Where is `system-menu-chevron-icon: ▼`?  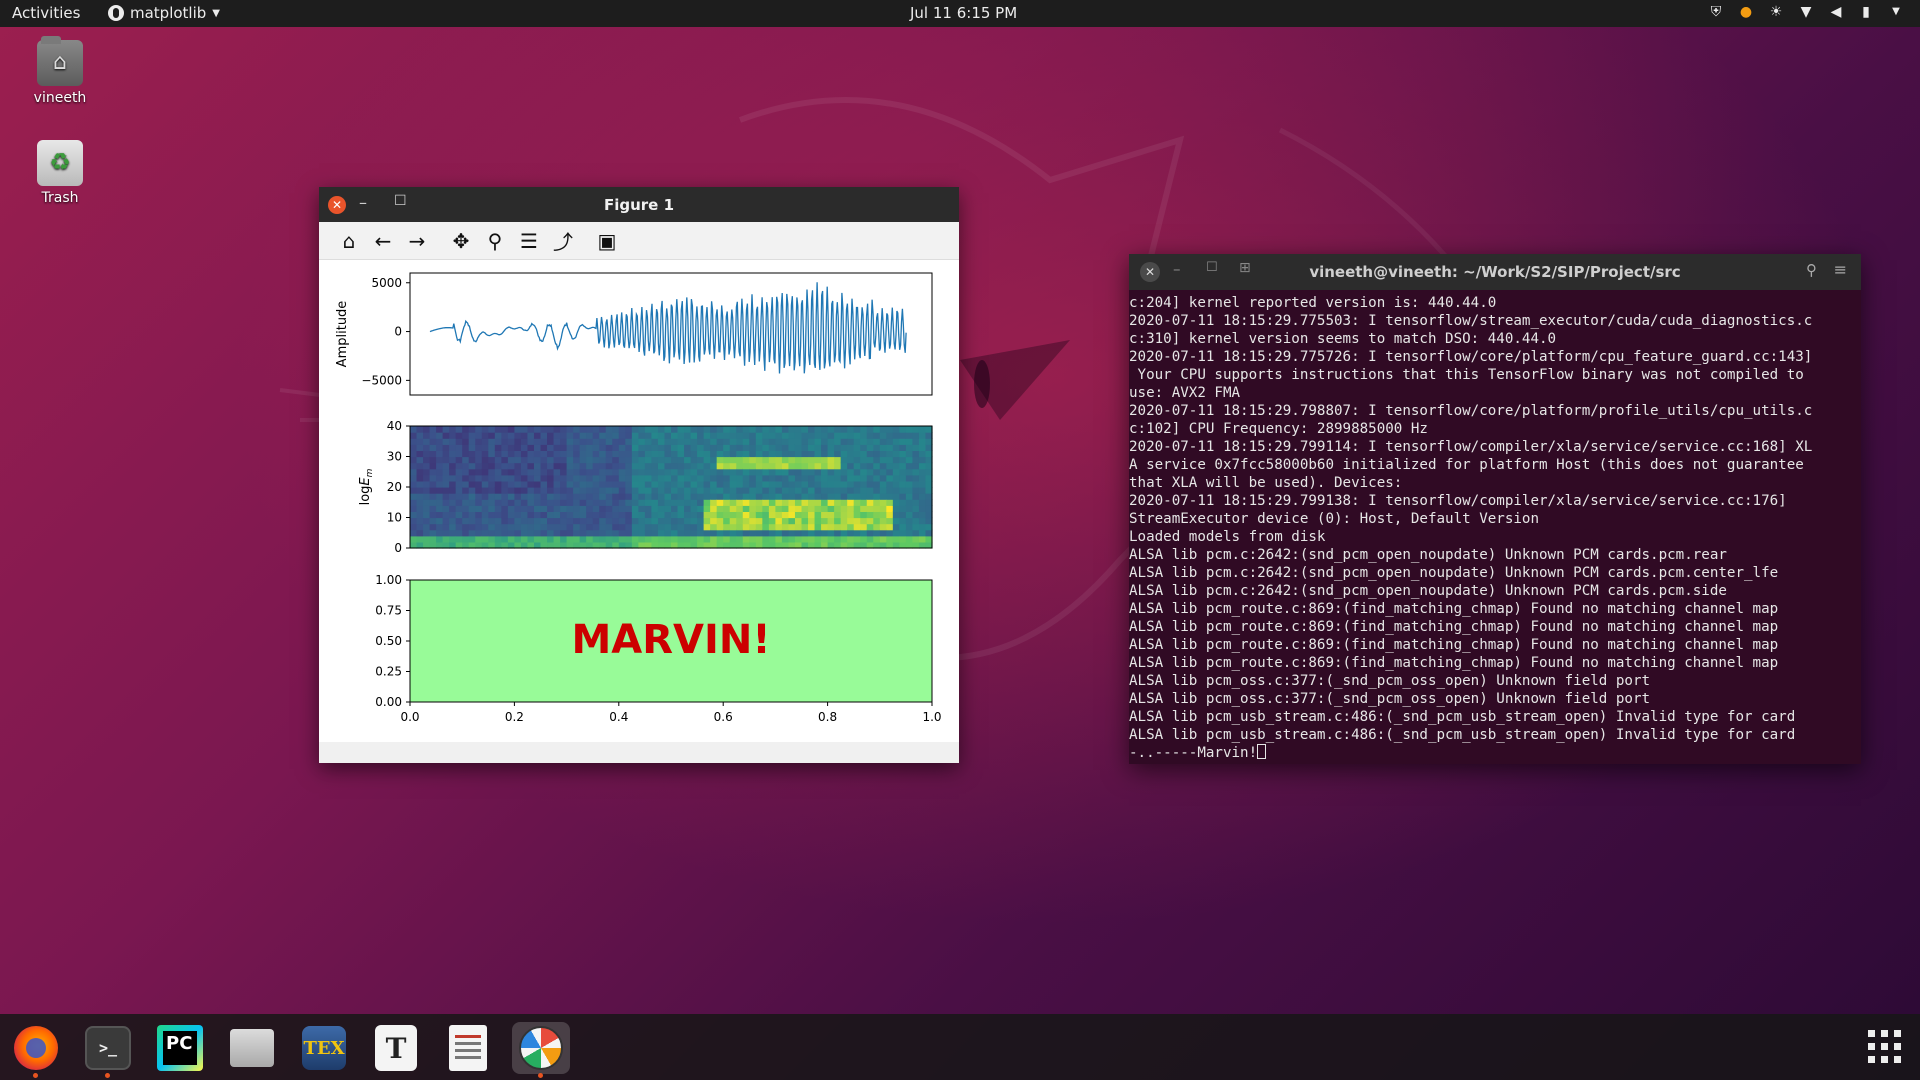
system-menu-chevron-icon: ▼ is located at coordinates (1896, 12).